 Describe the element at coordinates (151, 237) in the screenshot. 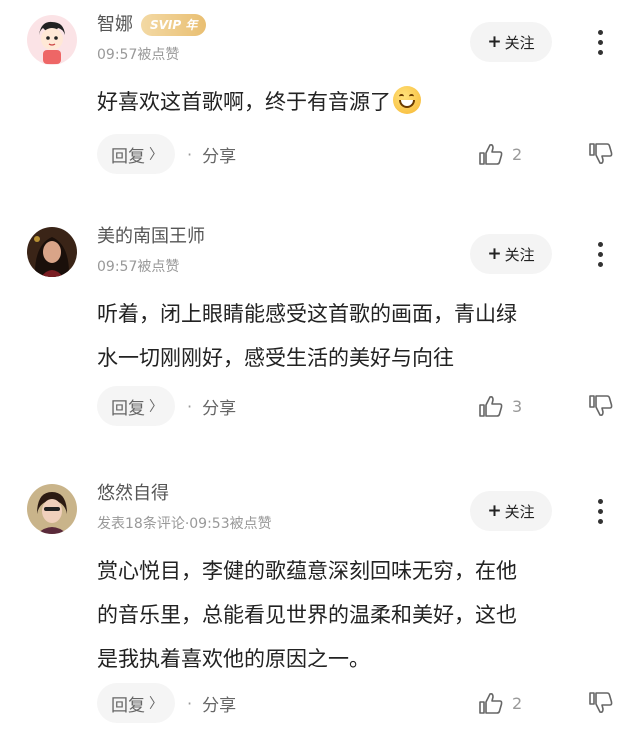

I see `username: 美的南国王师` at that location.